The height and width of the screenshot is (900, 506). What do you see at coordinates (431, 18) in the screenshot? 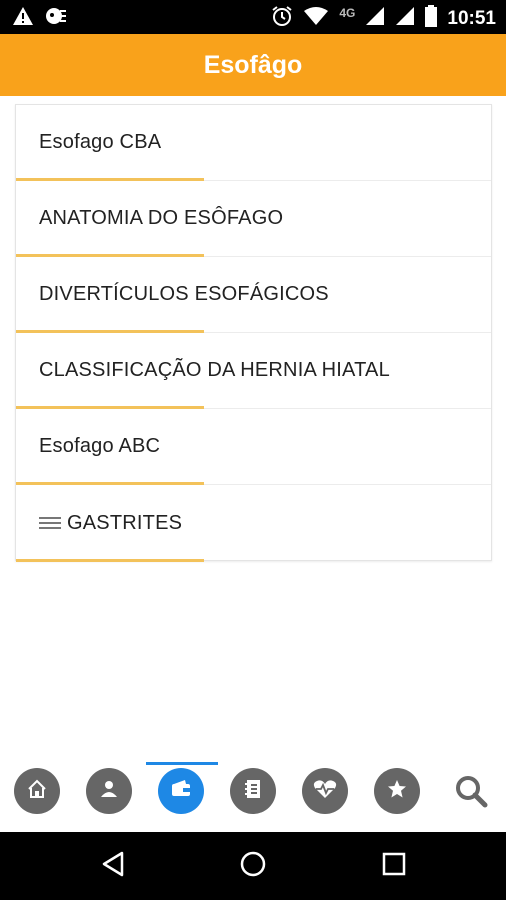
I see `battery-icon` at bounding box center [431, 18].